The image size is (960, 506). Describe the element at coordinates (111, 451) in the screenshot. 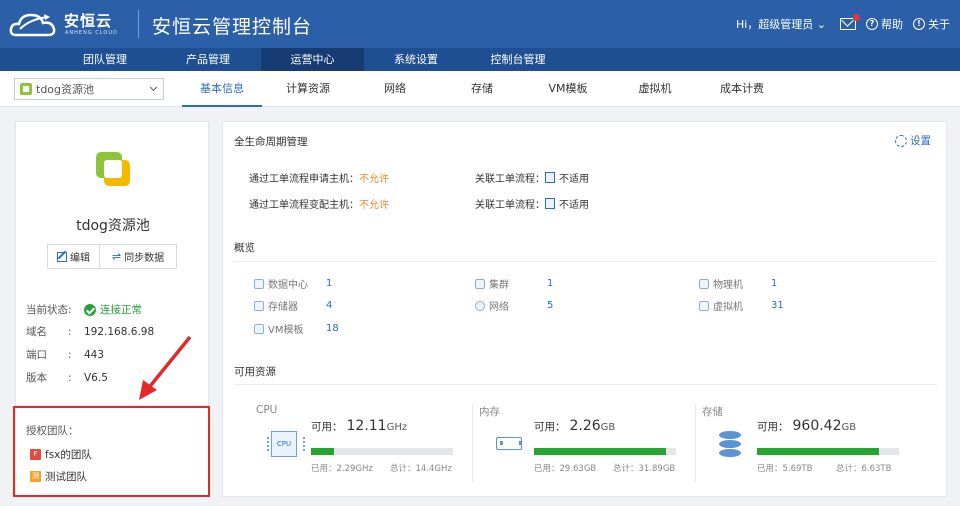

I see `highlight-box` at that location.